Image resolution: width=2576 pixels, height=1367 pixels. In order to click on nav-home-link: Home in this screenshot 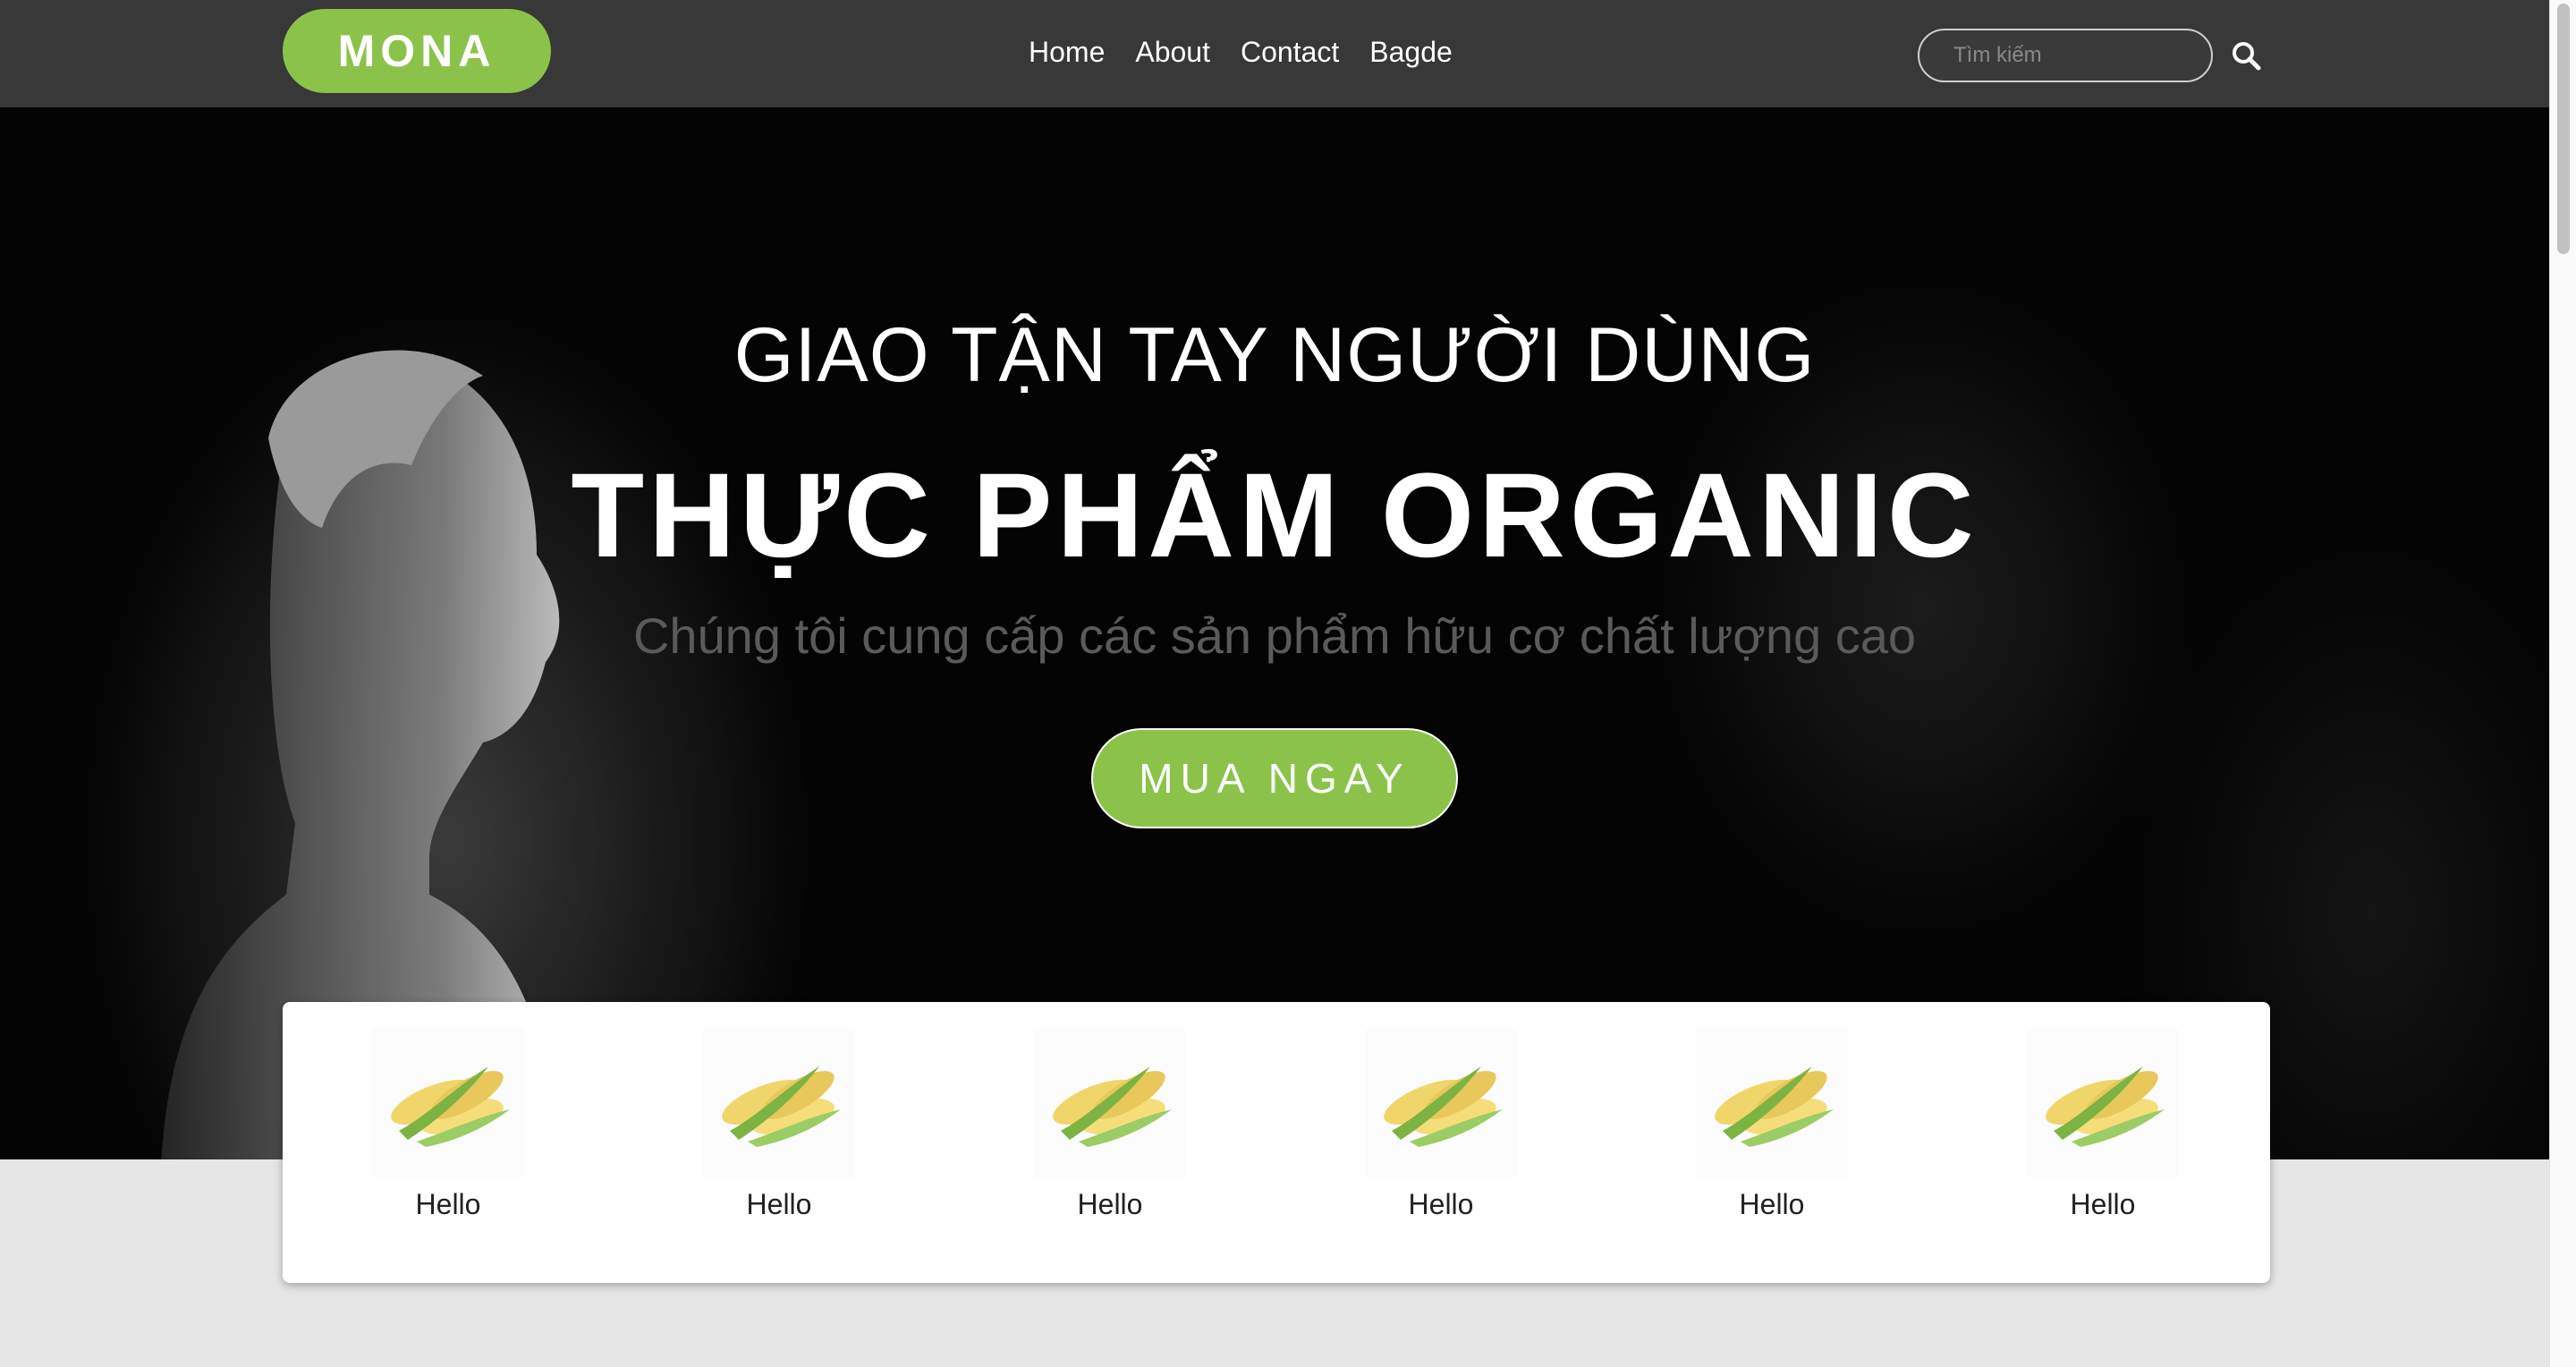, I will do `click(1067, 52)`.